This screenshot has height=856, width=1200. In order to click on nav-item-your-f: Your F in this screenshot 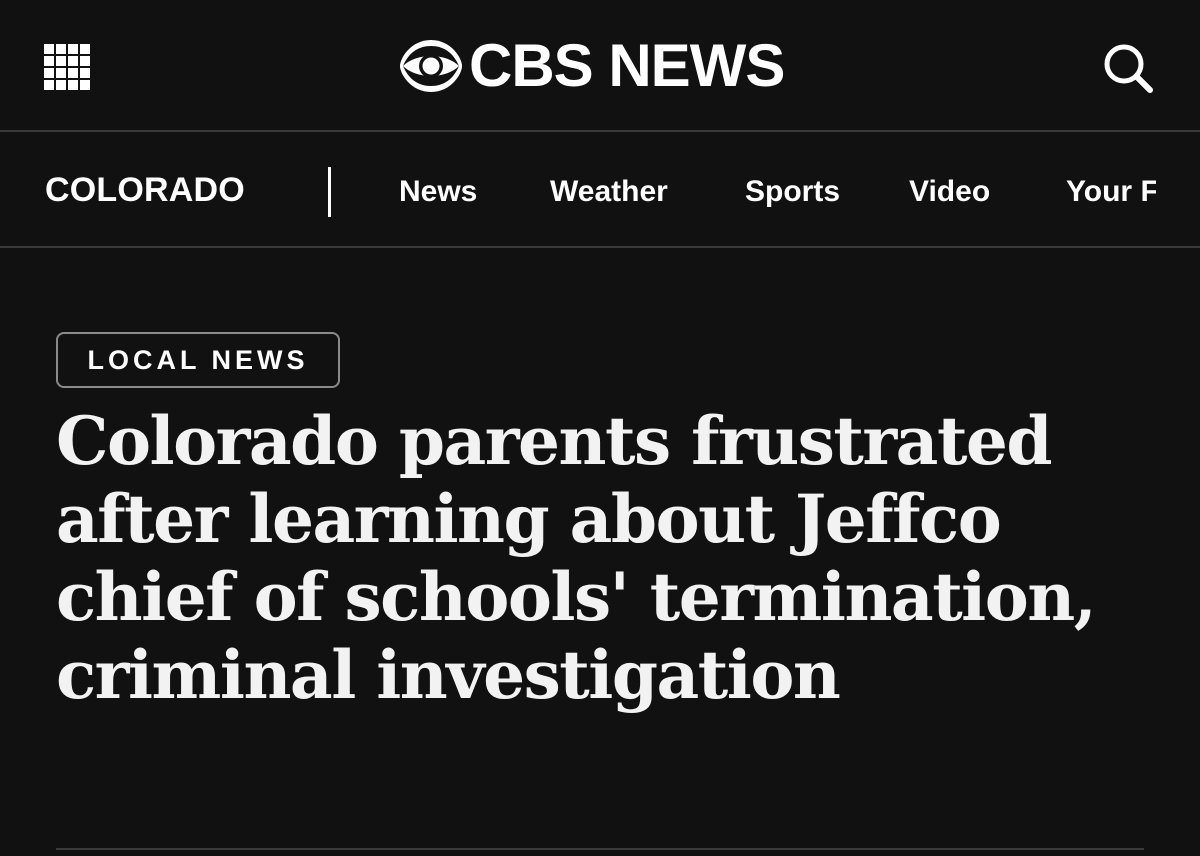, I will do `click(1111, 192)`.